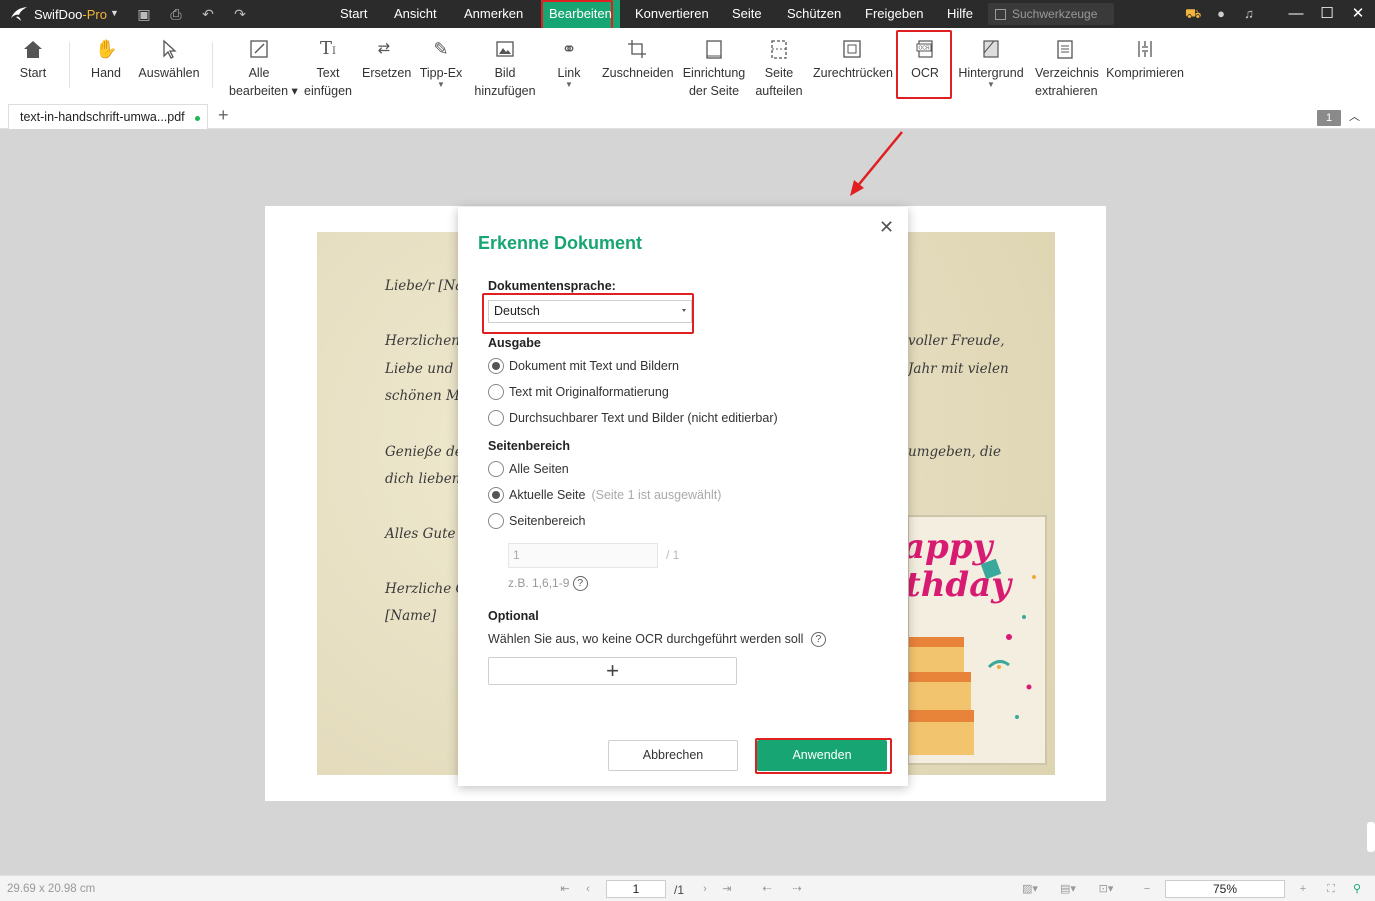  Describe the element at coordinates (779, 49) in the screenshot. I see `split-page-icon` at that location.